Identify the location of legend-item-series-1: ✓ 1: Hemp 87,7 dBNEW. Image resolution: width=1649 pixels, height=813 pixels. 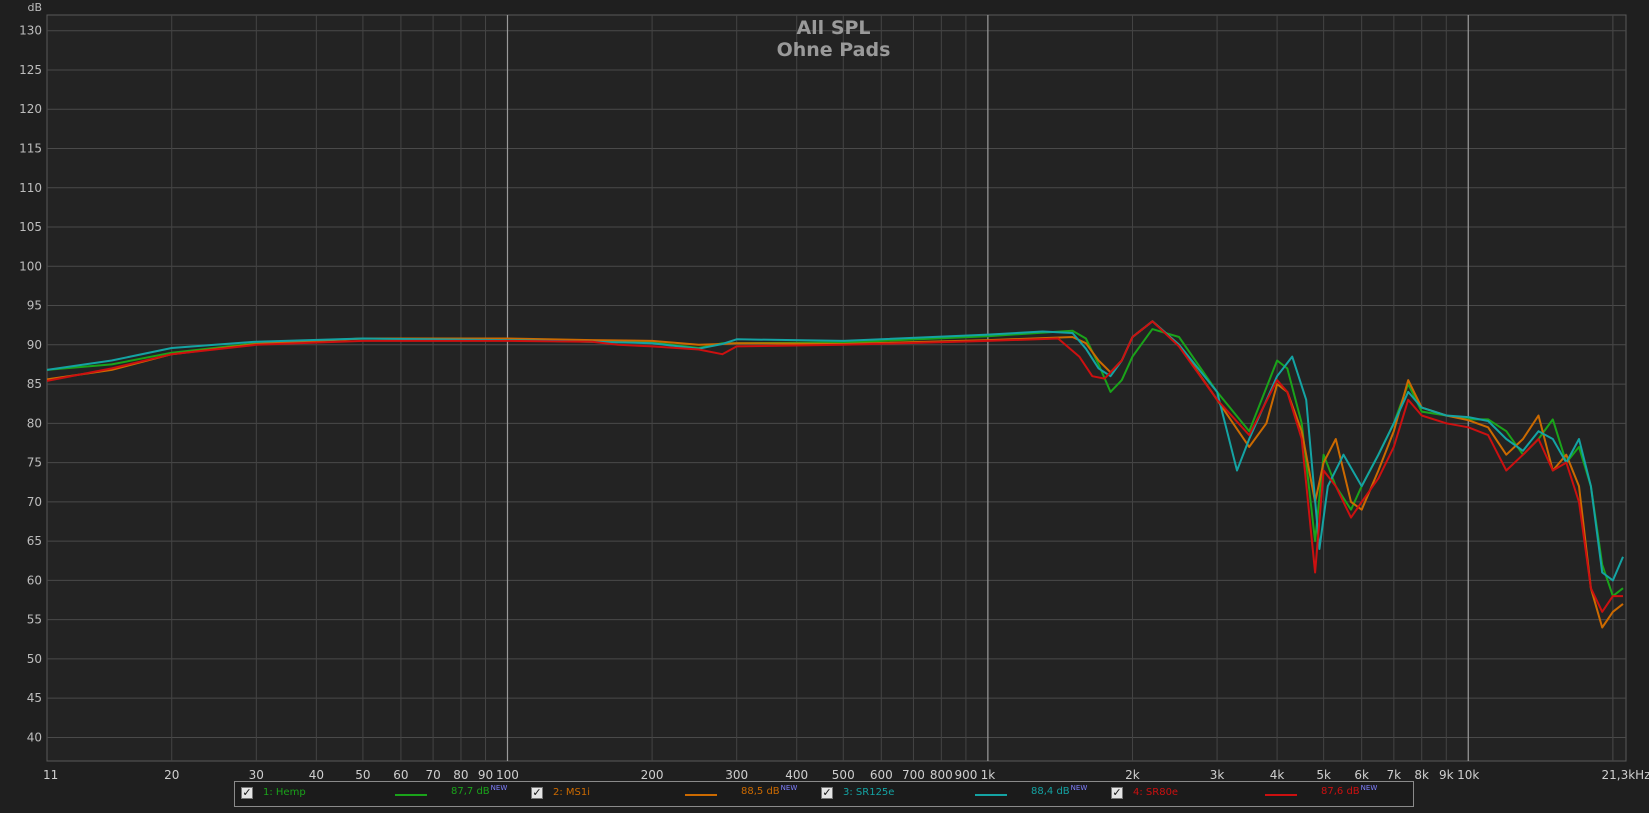
(380, 794).